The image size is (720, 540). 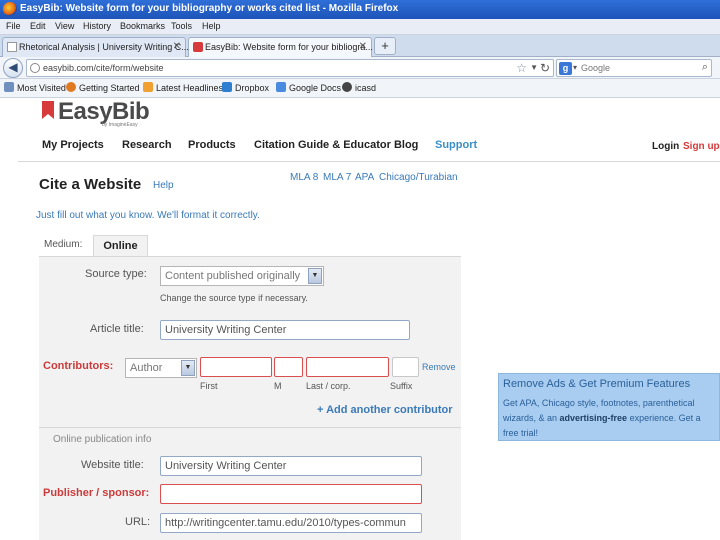 I want to click on url-text: easybib.com/cite/form/website, so click(x=103, y=68).